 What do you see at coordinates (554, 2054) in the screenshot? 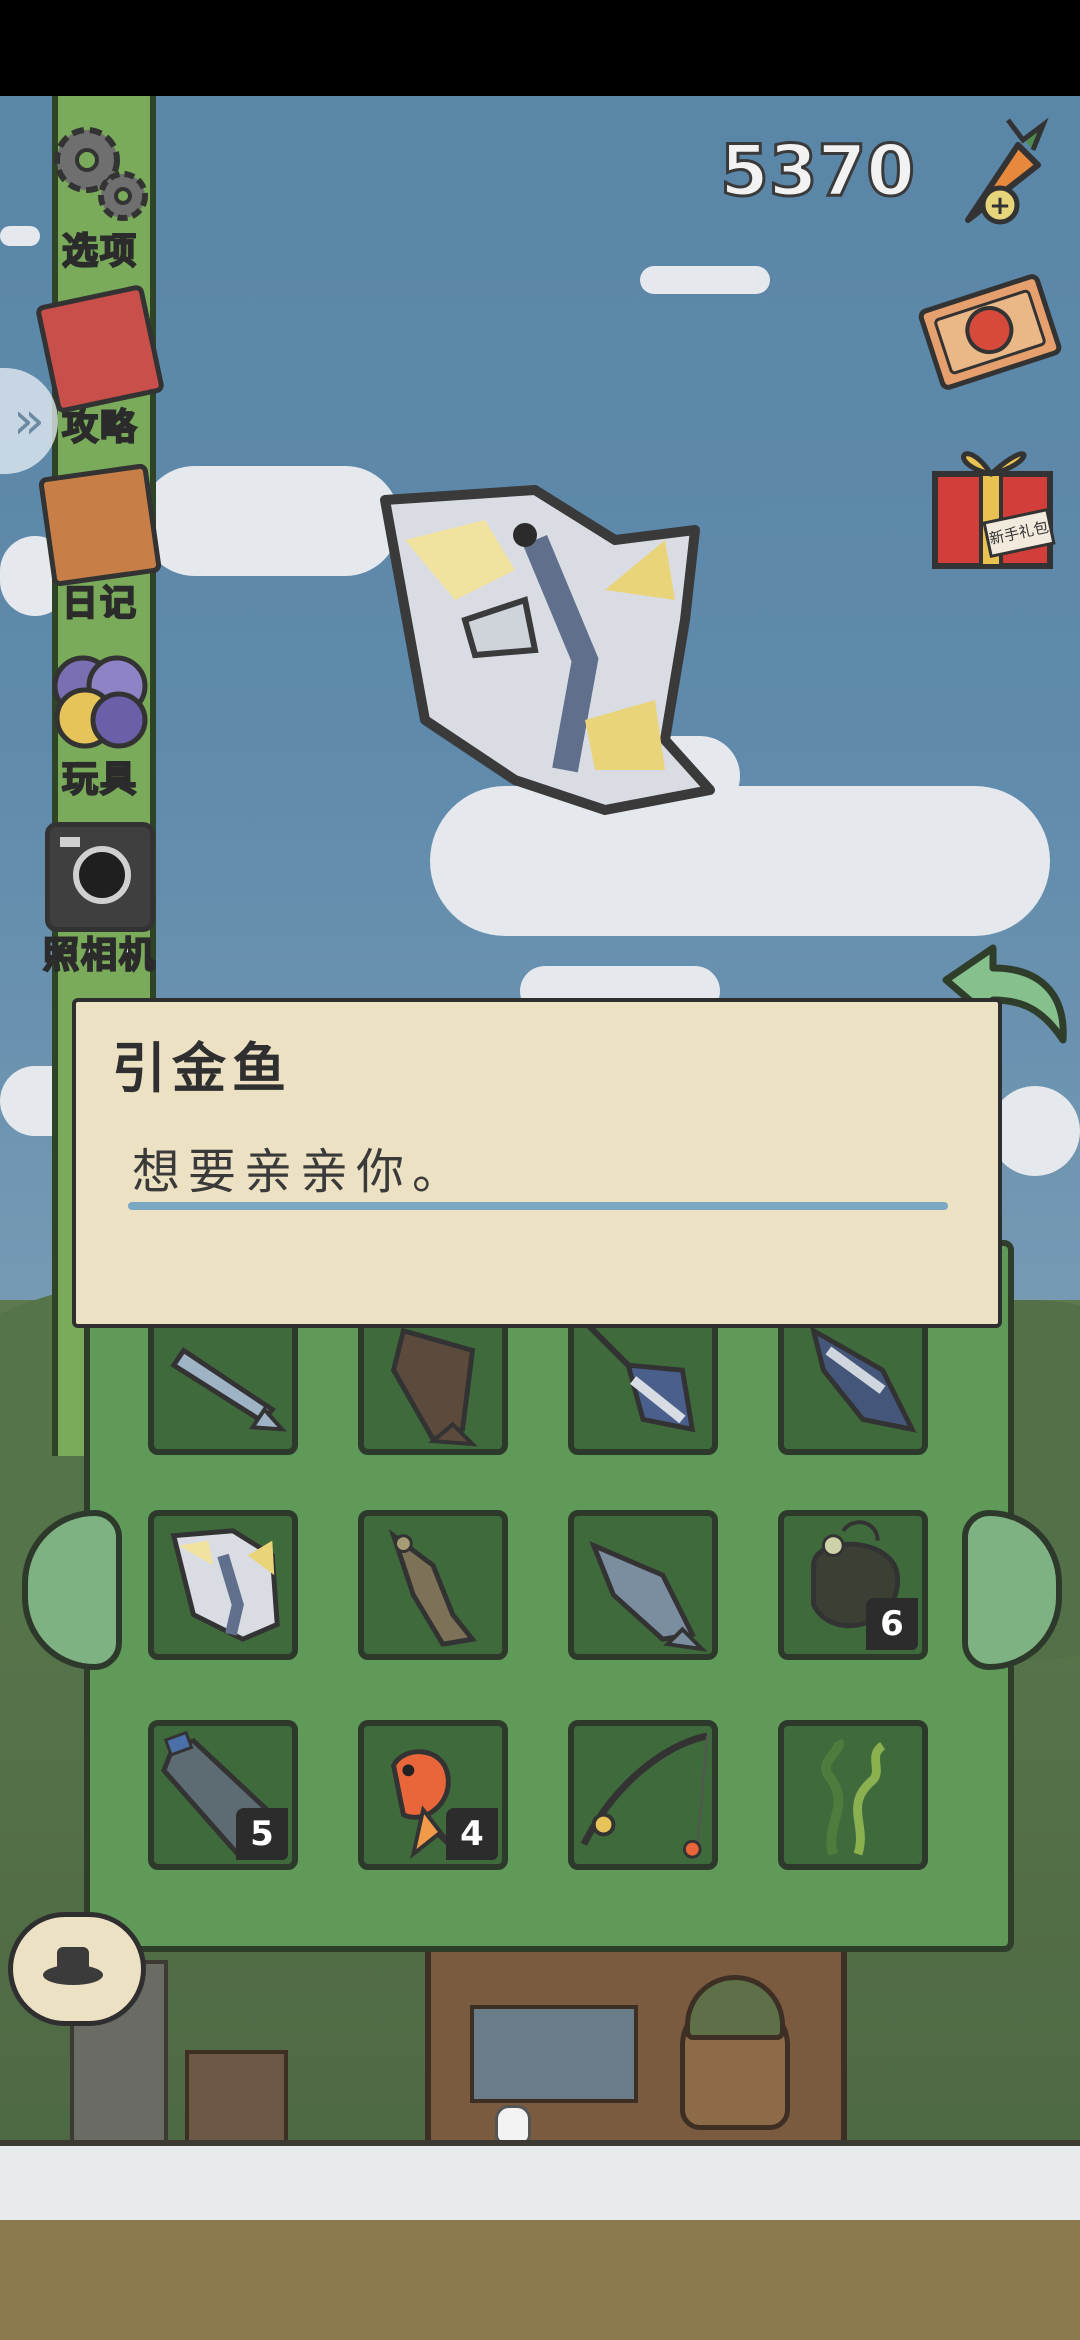
I see `cabin-notice-board` at bounding box center [554, 2054].